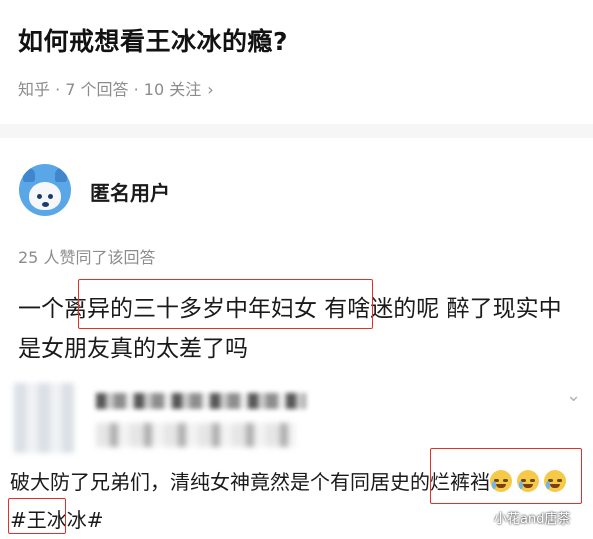 The image size is (593, 539). Describe the element at coordinates (110, 89) in the screenshot. I see `question-meta-text: 知乎 · 7 个回答 · 10 关注` at that location.